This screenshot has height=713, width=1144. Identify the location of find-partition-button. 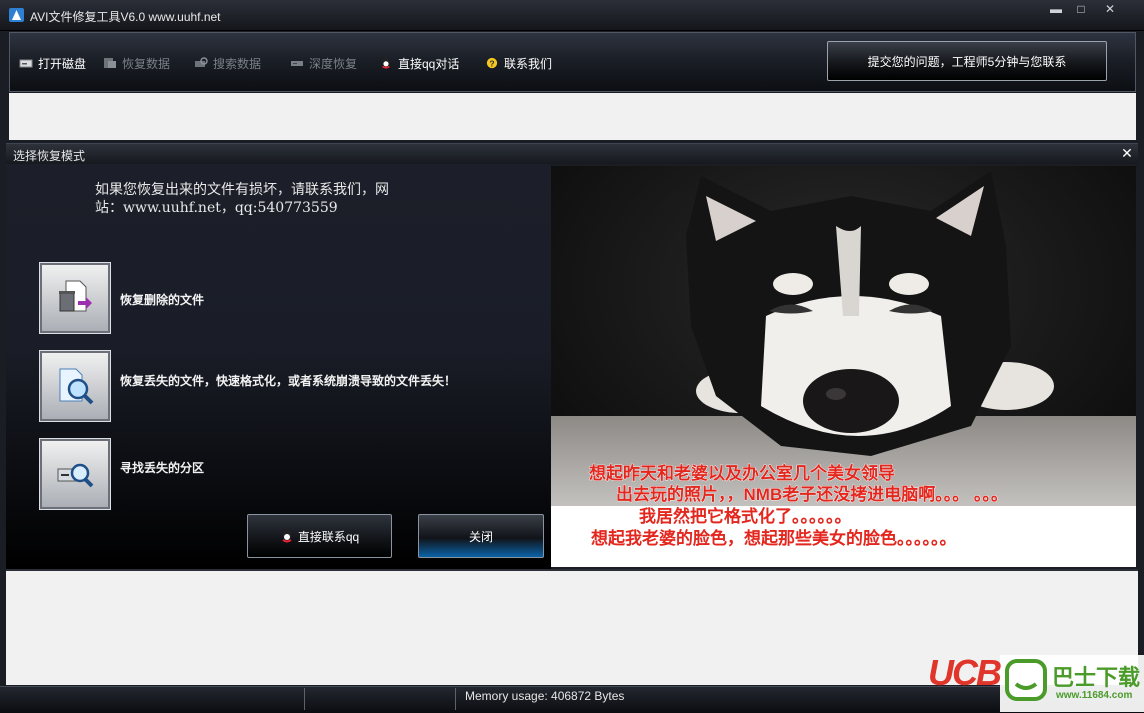
(75, 474).